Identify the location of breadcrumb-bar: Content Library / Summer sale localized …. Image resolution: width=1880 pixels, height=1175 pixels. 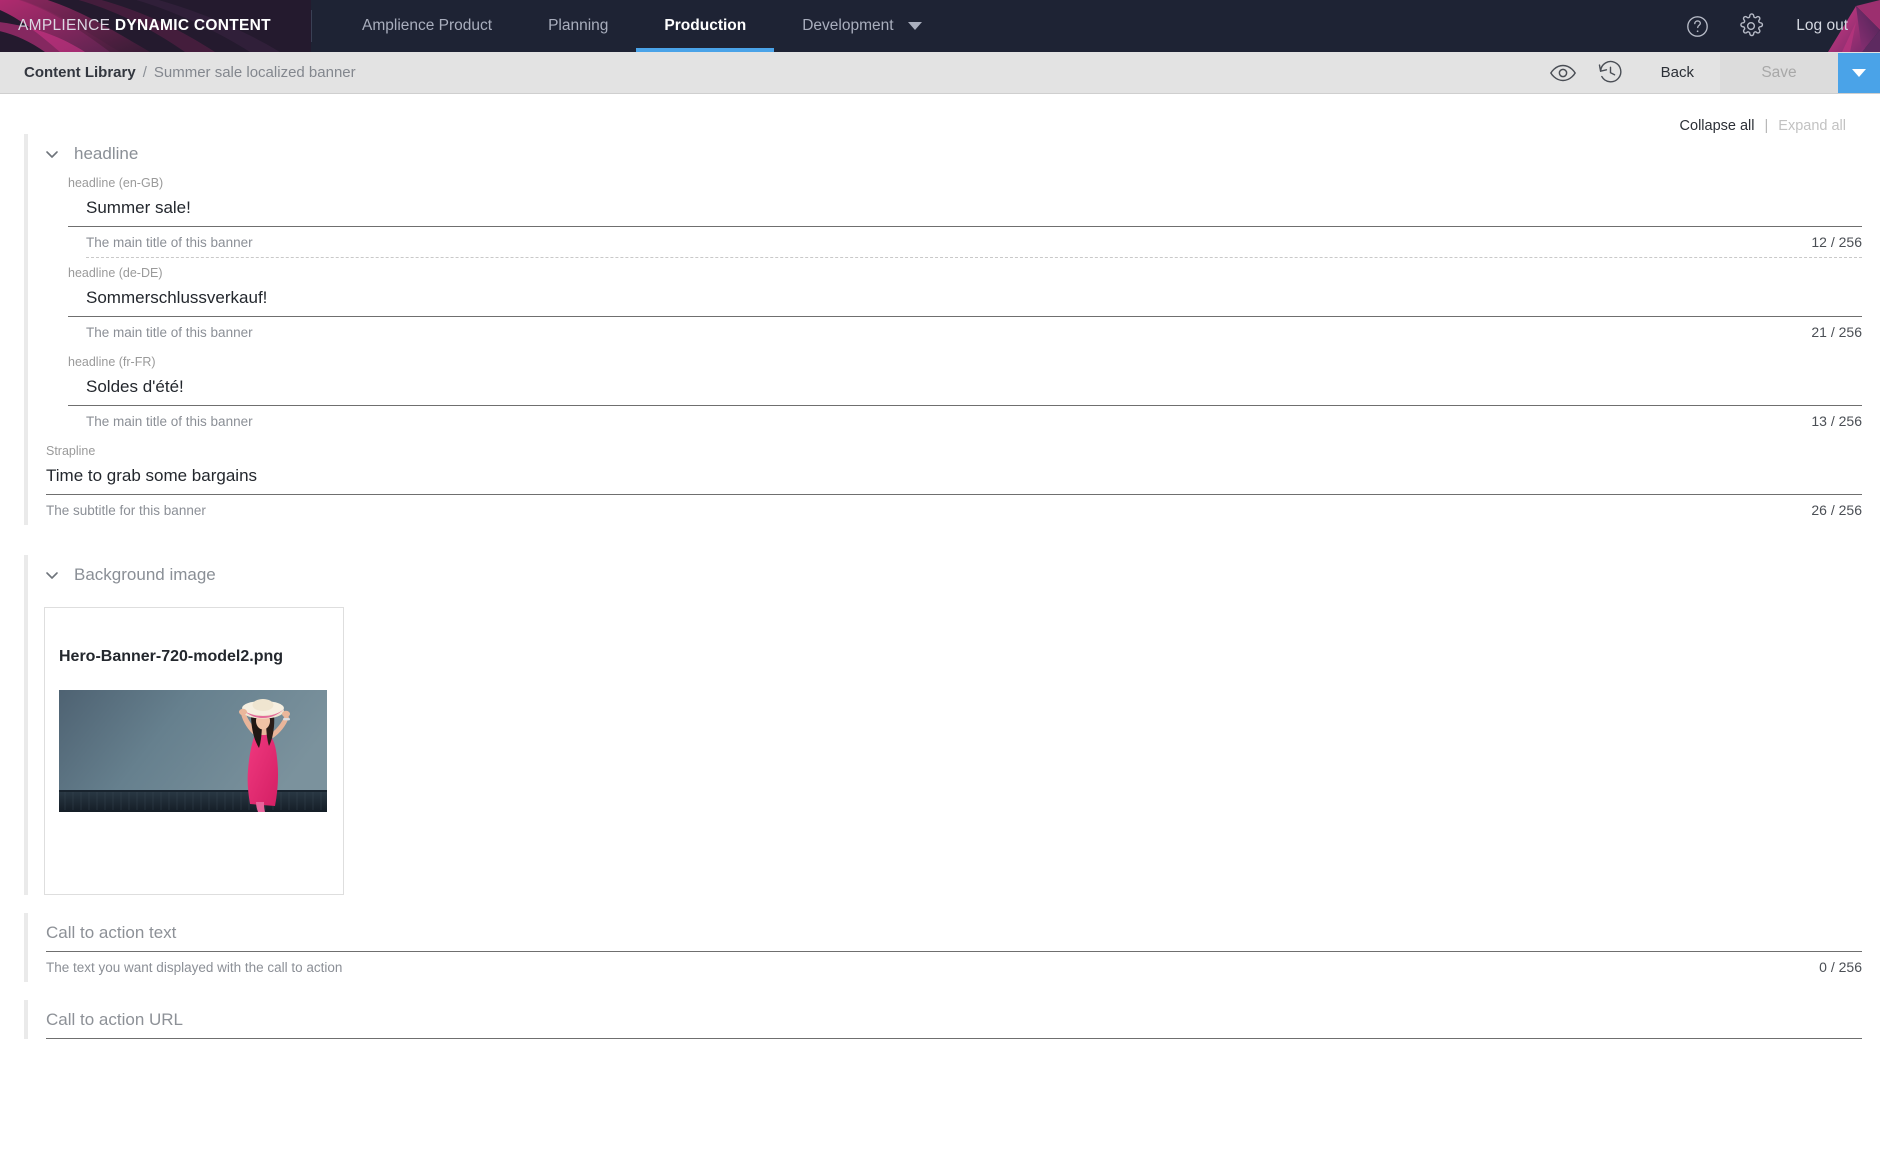
(940, 73).